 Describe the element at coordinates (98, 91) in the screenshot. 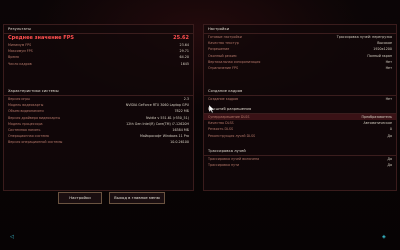

I see `system-title: Характеристики системы` at that location.